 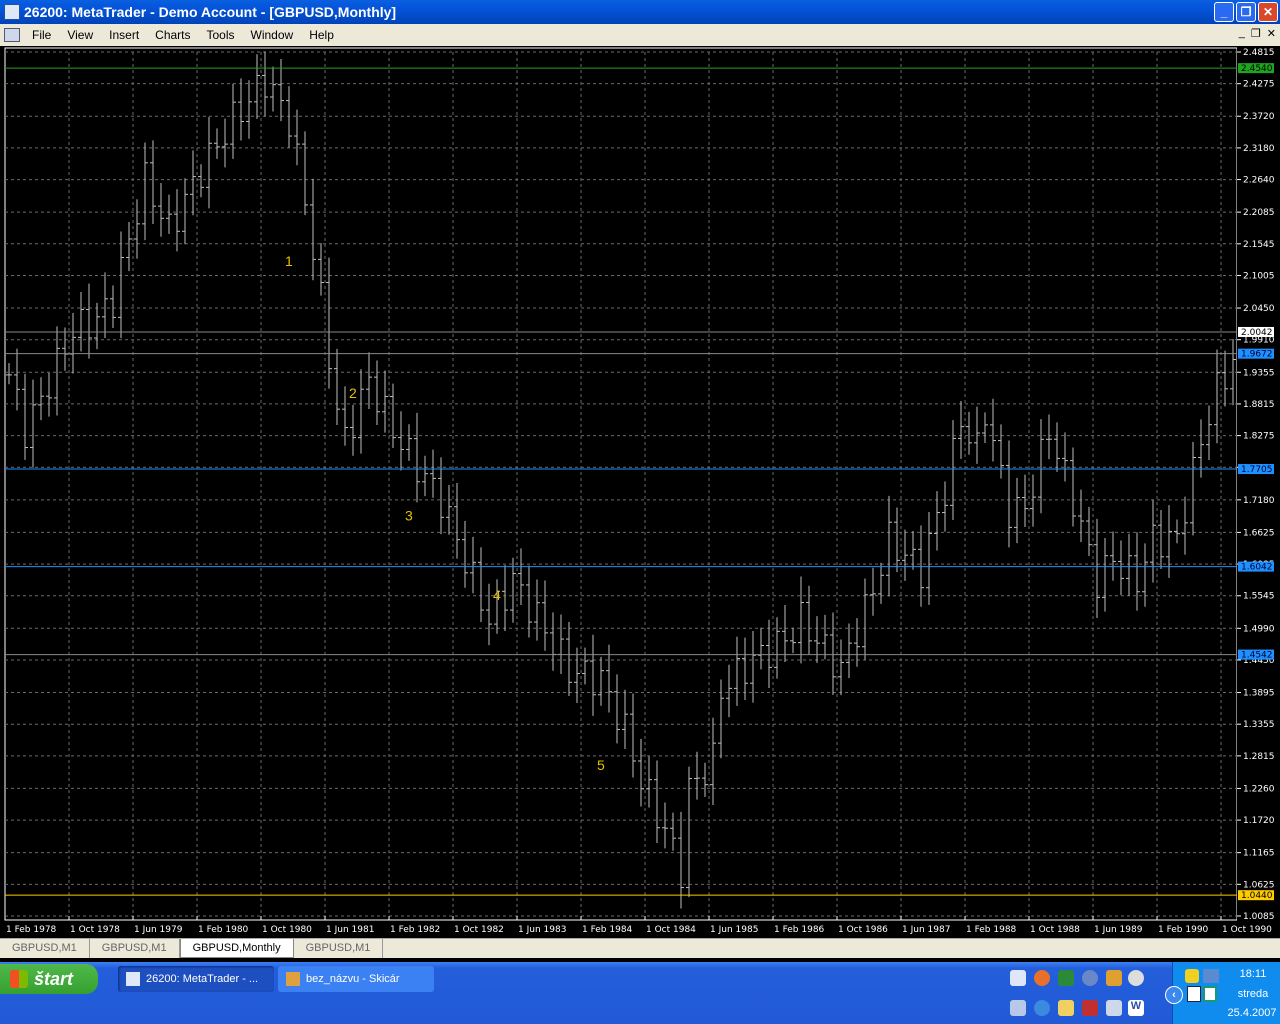 I want to click on excel-icon, so click(x=1066, y=978).